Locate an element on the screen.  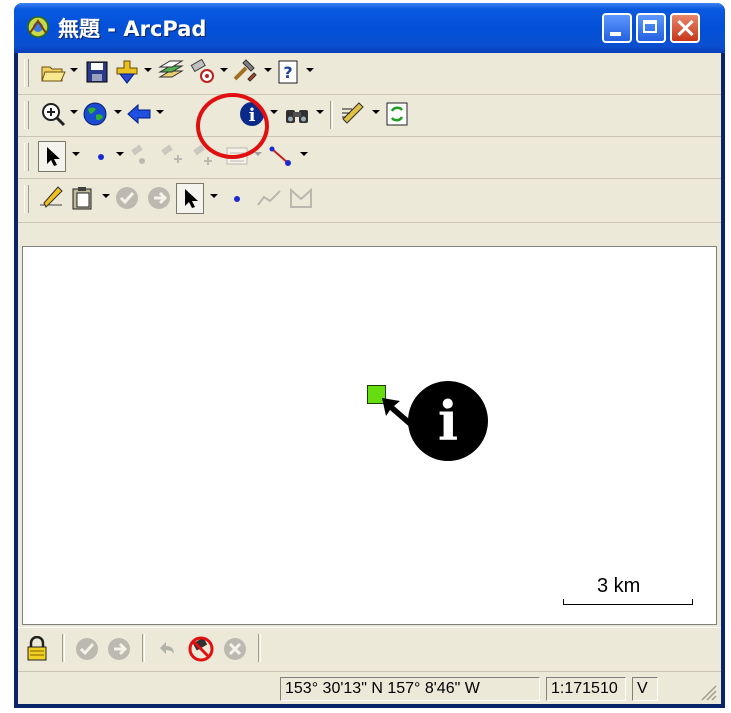
point-dropdown is located at coordinates (120, 154).